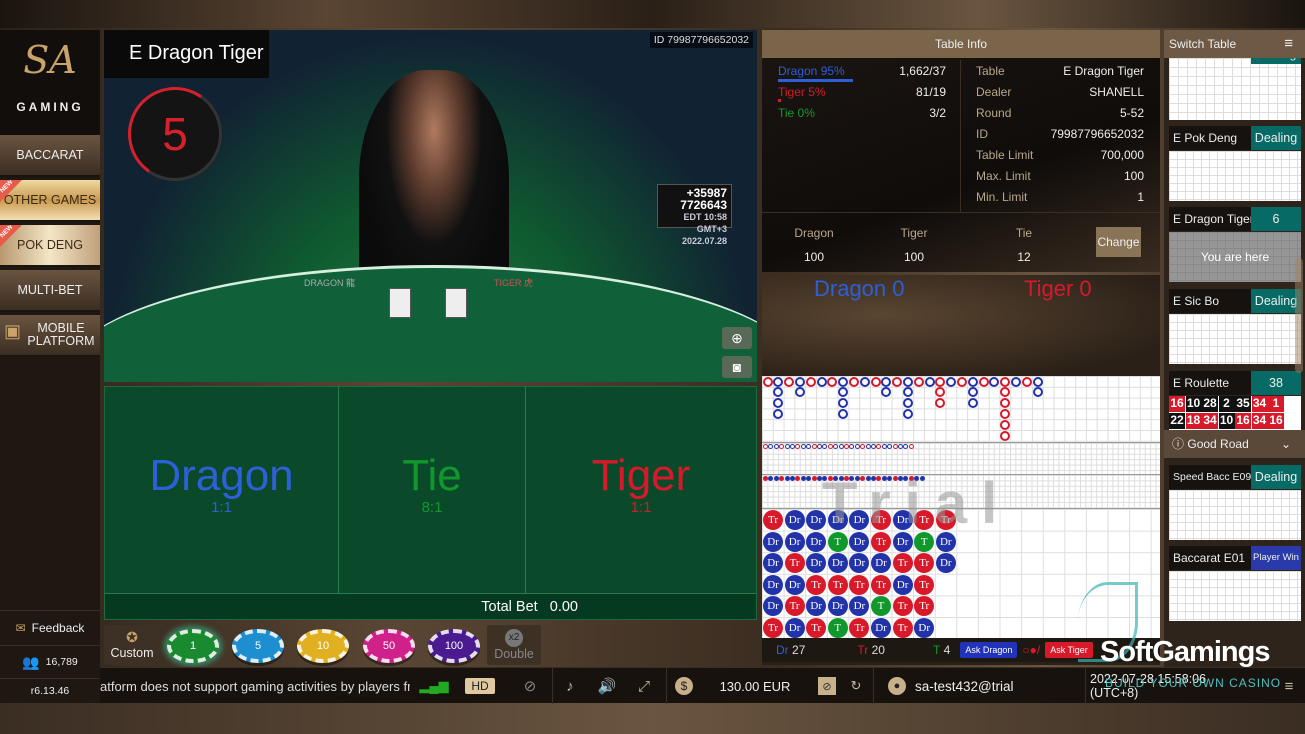 Image resolution: width=1305 pixels, height=734 pixels. What do you see at coordinates (432, 507) in the screenshot?
I see `bet-tie-odds: 8:1` at bounding box center [432, 507].